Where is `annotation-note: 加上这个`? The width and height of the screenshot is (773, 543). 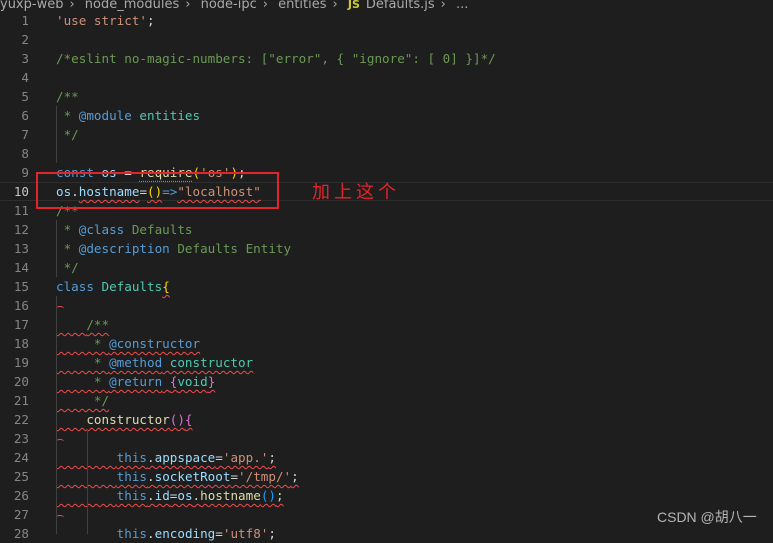 annotation-note: 加上这个 is located at coordinates (356, 192).